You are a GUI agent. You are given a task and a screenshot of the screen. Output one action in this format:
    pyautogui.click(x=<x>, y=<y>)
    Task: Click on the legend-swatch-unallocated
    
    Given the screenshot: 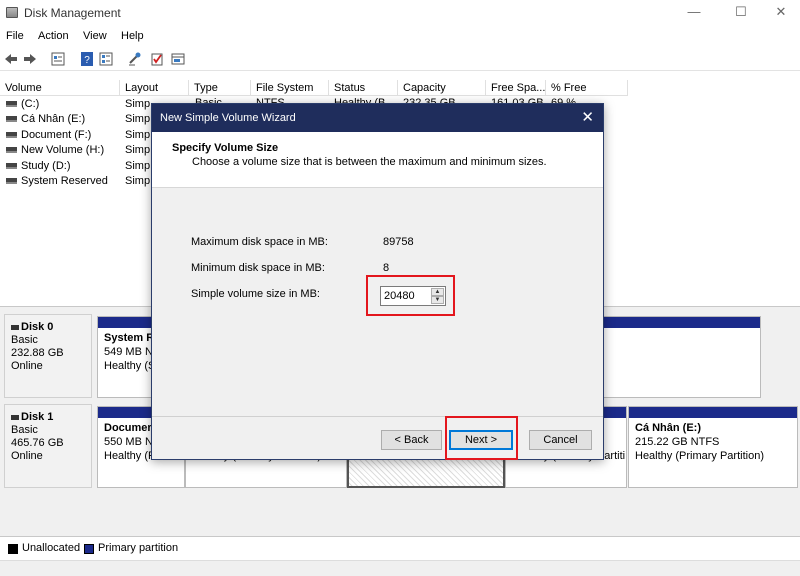 What is the action you would take?
    pyautogui.click(x=13, y=549)
    